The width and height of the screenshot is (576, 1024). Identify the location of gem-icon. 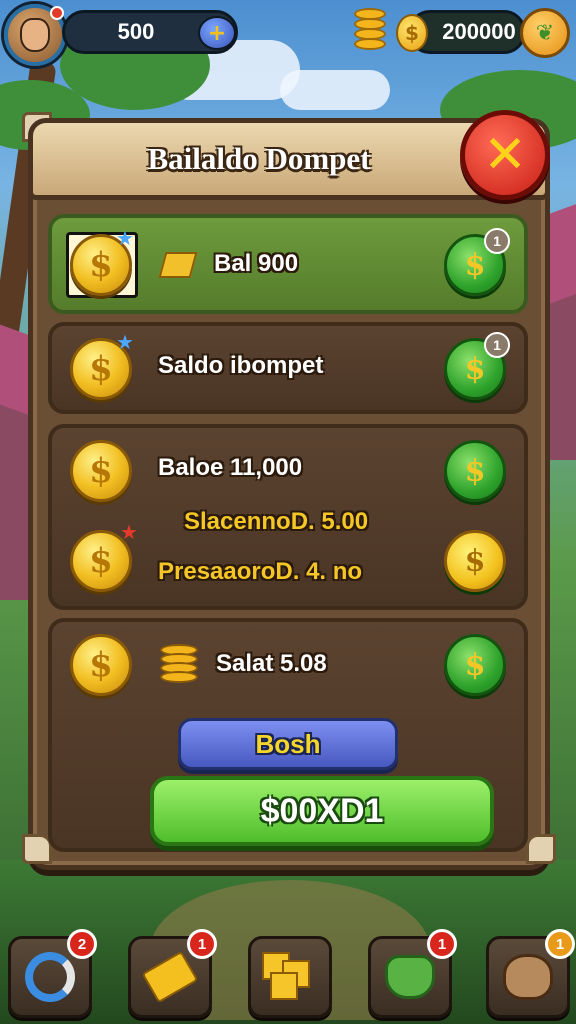
(410, 977).